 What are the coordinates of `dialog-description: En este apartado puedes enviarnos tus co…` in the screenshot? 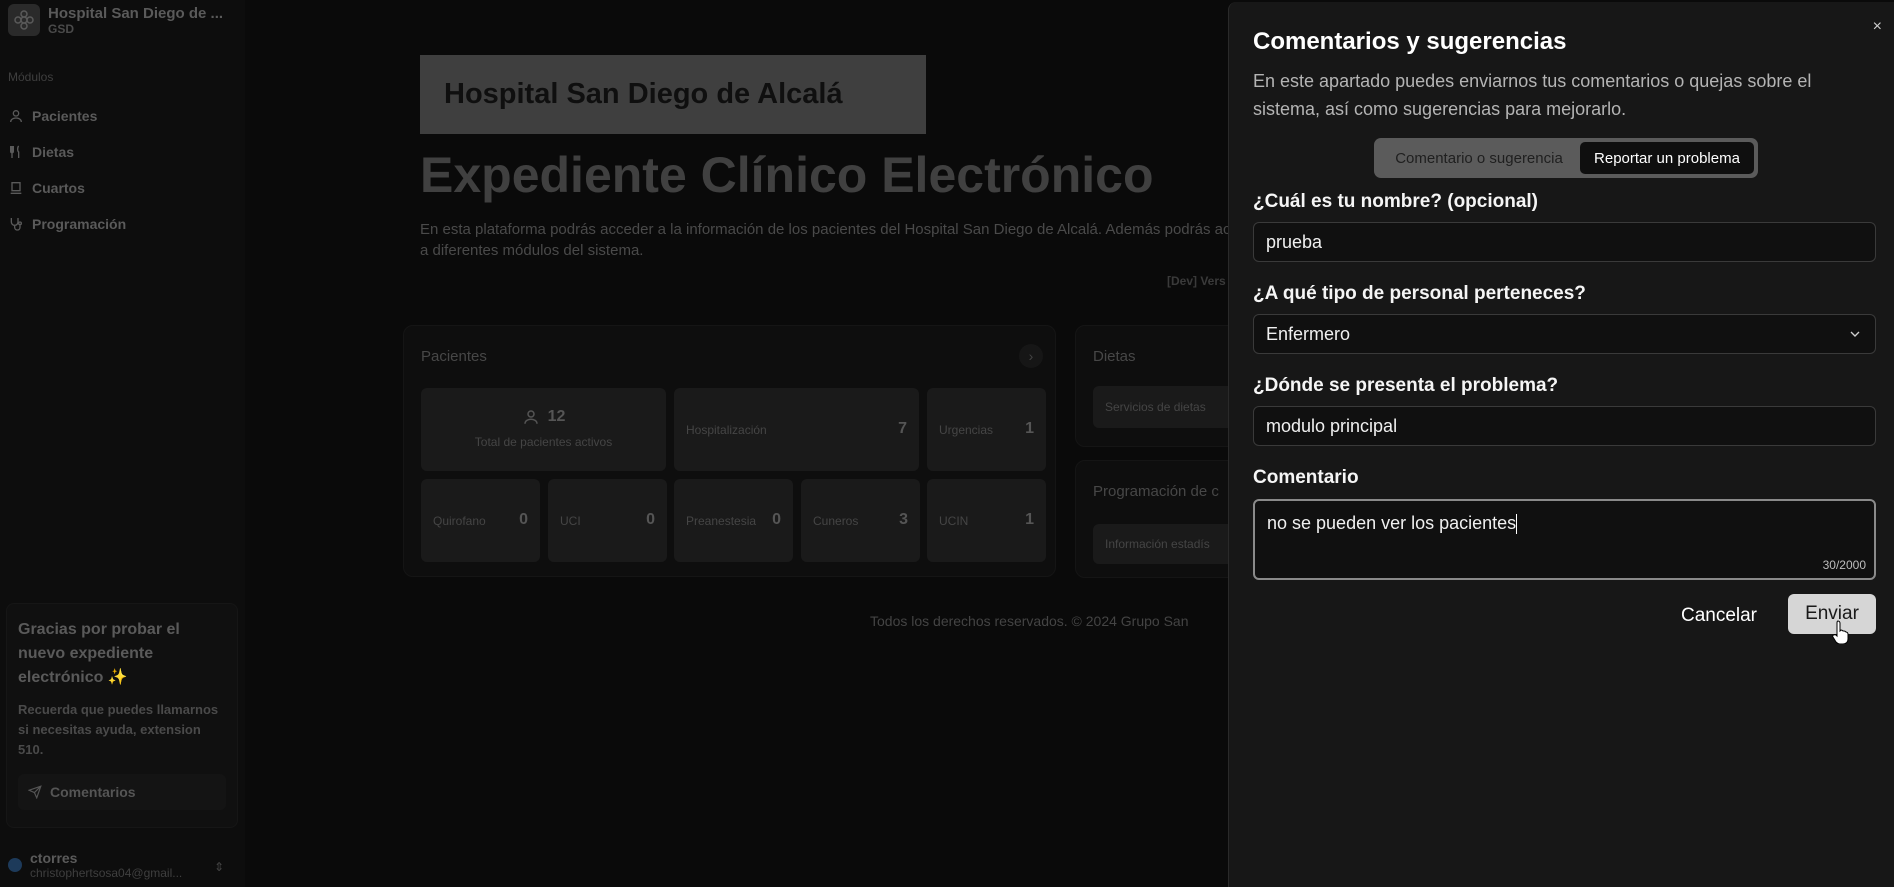 It's located at (1532, 95).